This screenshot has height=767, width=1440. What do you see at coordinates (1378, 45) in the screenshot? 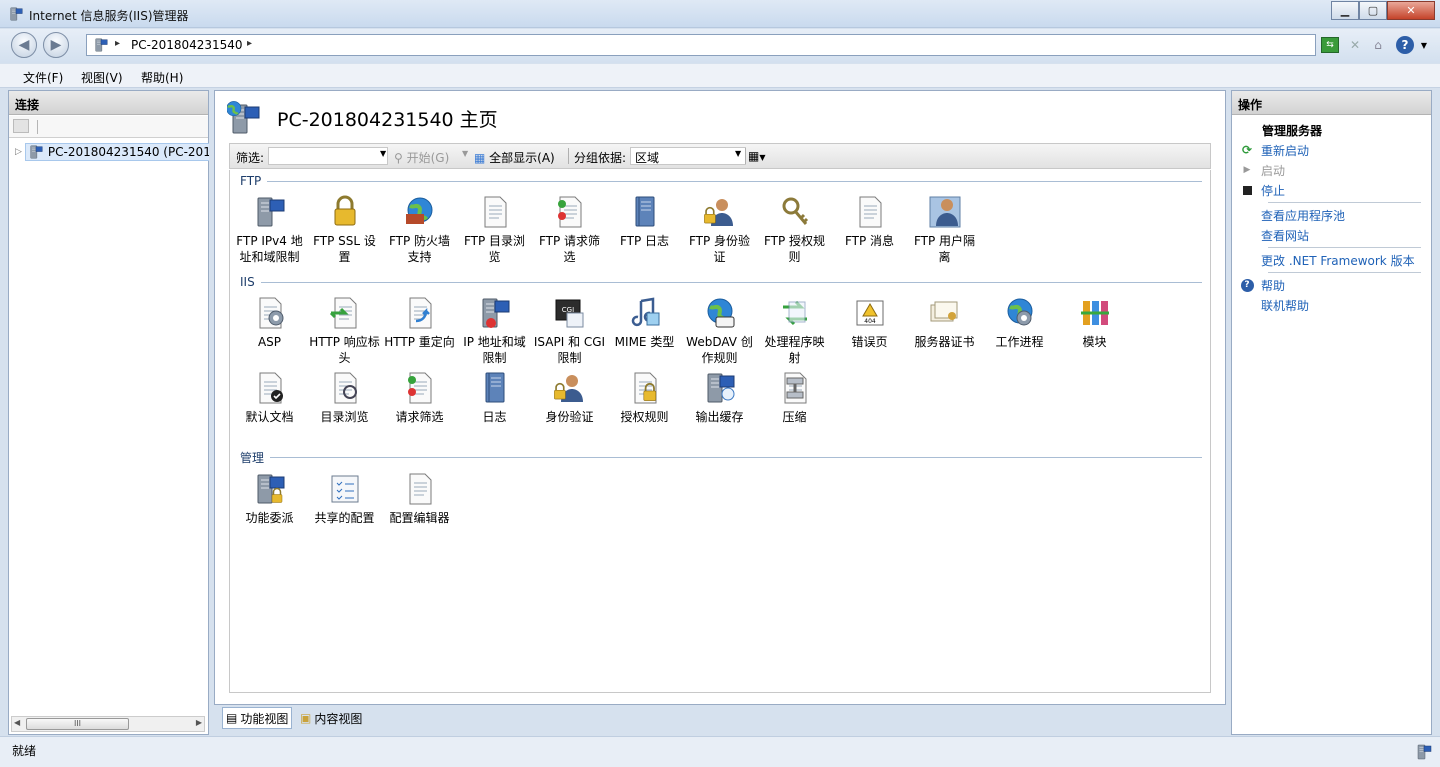
I see `home-icon: ⌂` at bounding box center [1378, 45].